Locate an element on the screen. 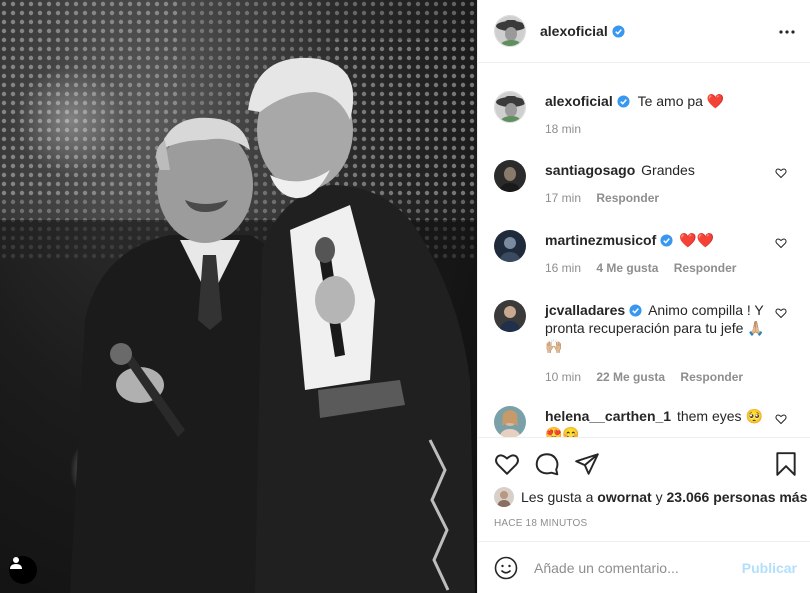 The image size is (810, 593). comment-item: santiagosago Grandes 17 min Responder is located at coordinates (646, 190).